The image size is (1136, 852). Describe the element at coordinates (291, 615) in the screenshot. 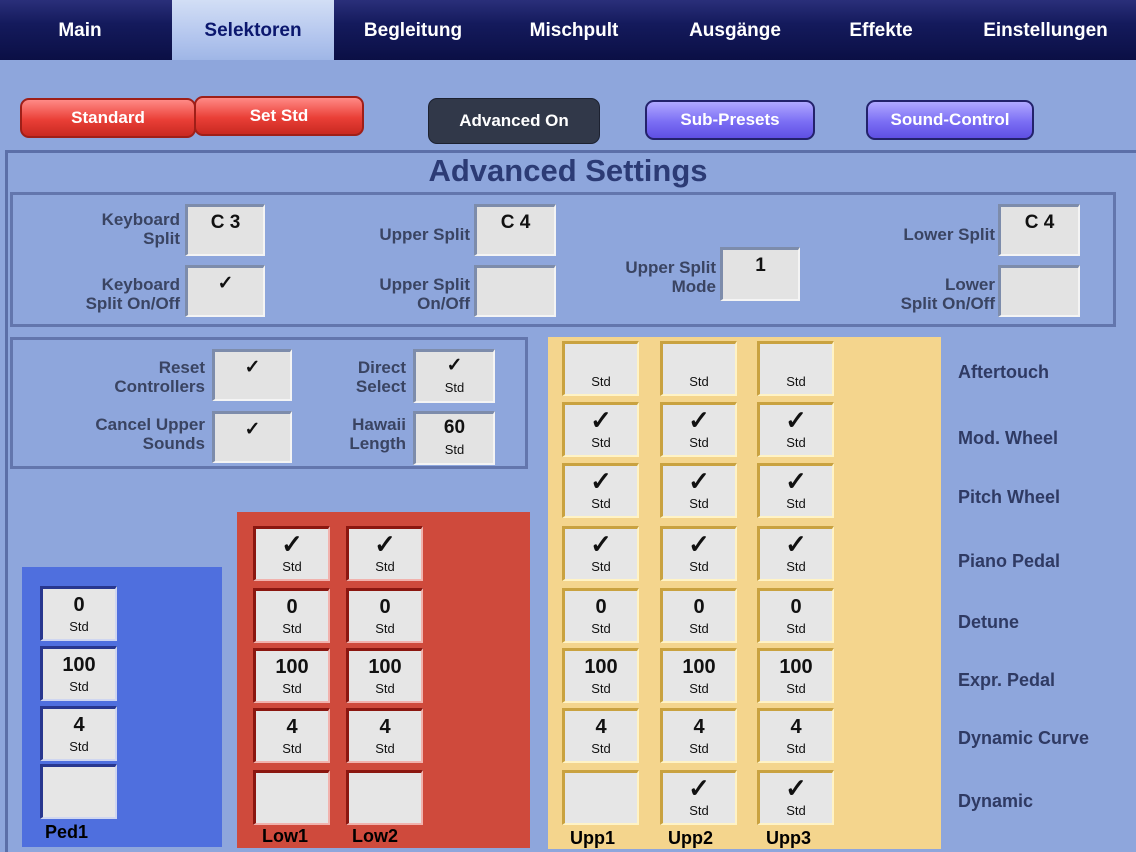

I see `low1-cell-1: 0 Std` at that location.